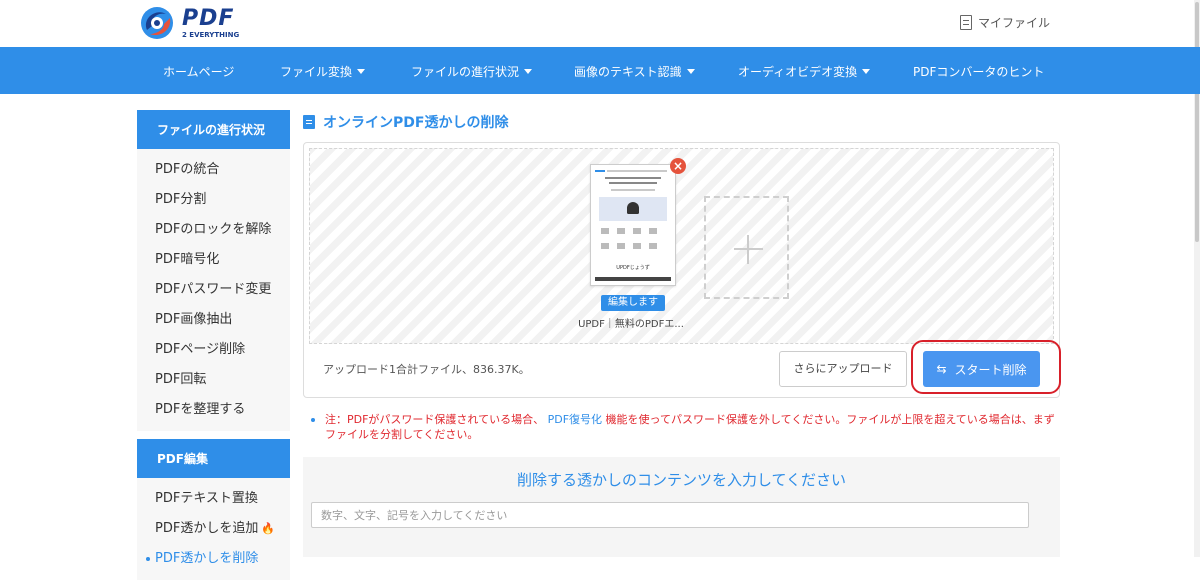 This screenshot has width=1200, height=580. I want to click on nav-av-convert: オーディオビデオ変換, so click(804, 71).